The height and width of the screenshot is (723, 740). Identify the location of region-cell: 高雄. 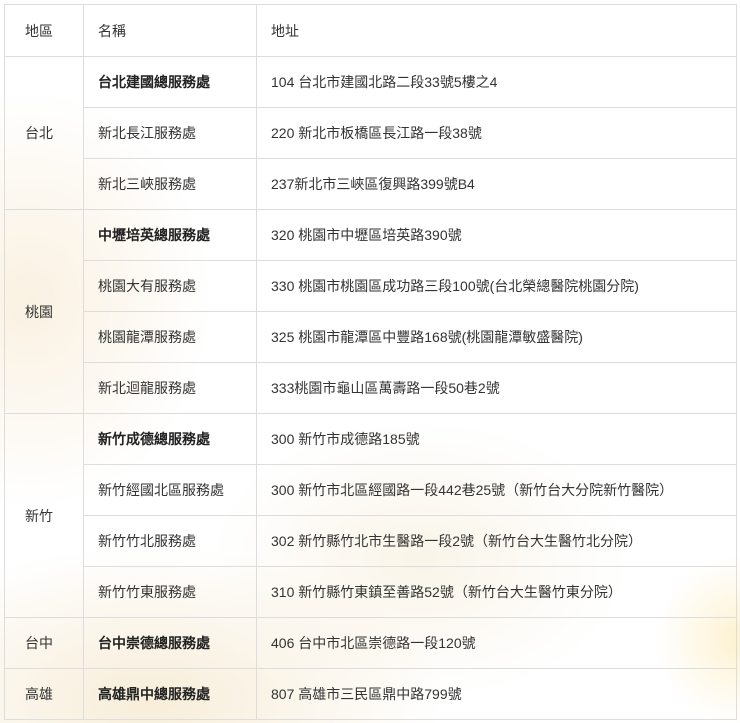
(44, 694).